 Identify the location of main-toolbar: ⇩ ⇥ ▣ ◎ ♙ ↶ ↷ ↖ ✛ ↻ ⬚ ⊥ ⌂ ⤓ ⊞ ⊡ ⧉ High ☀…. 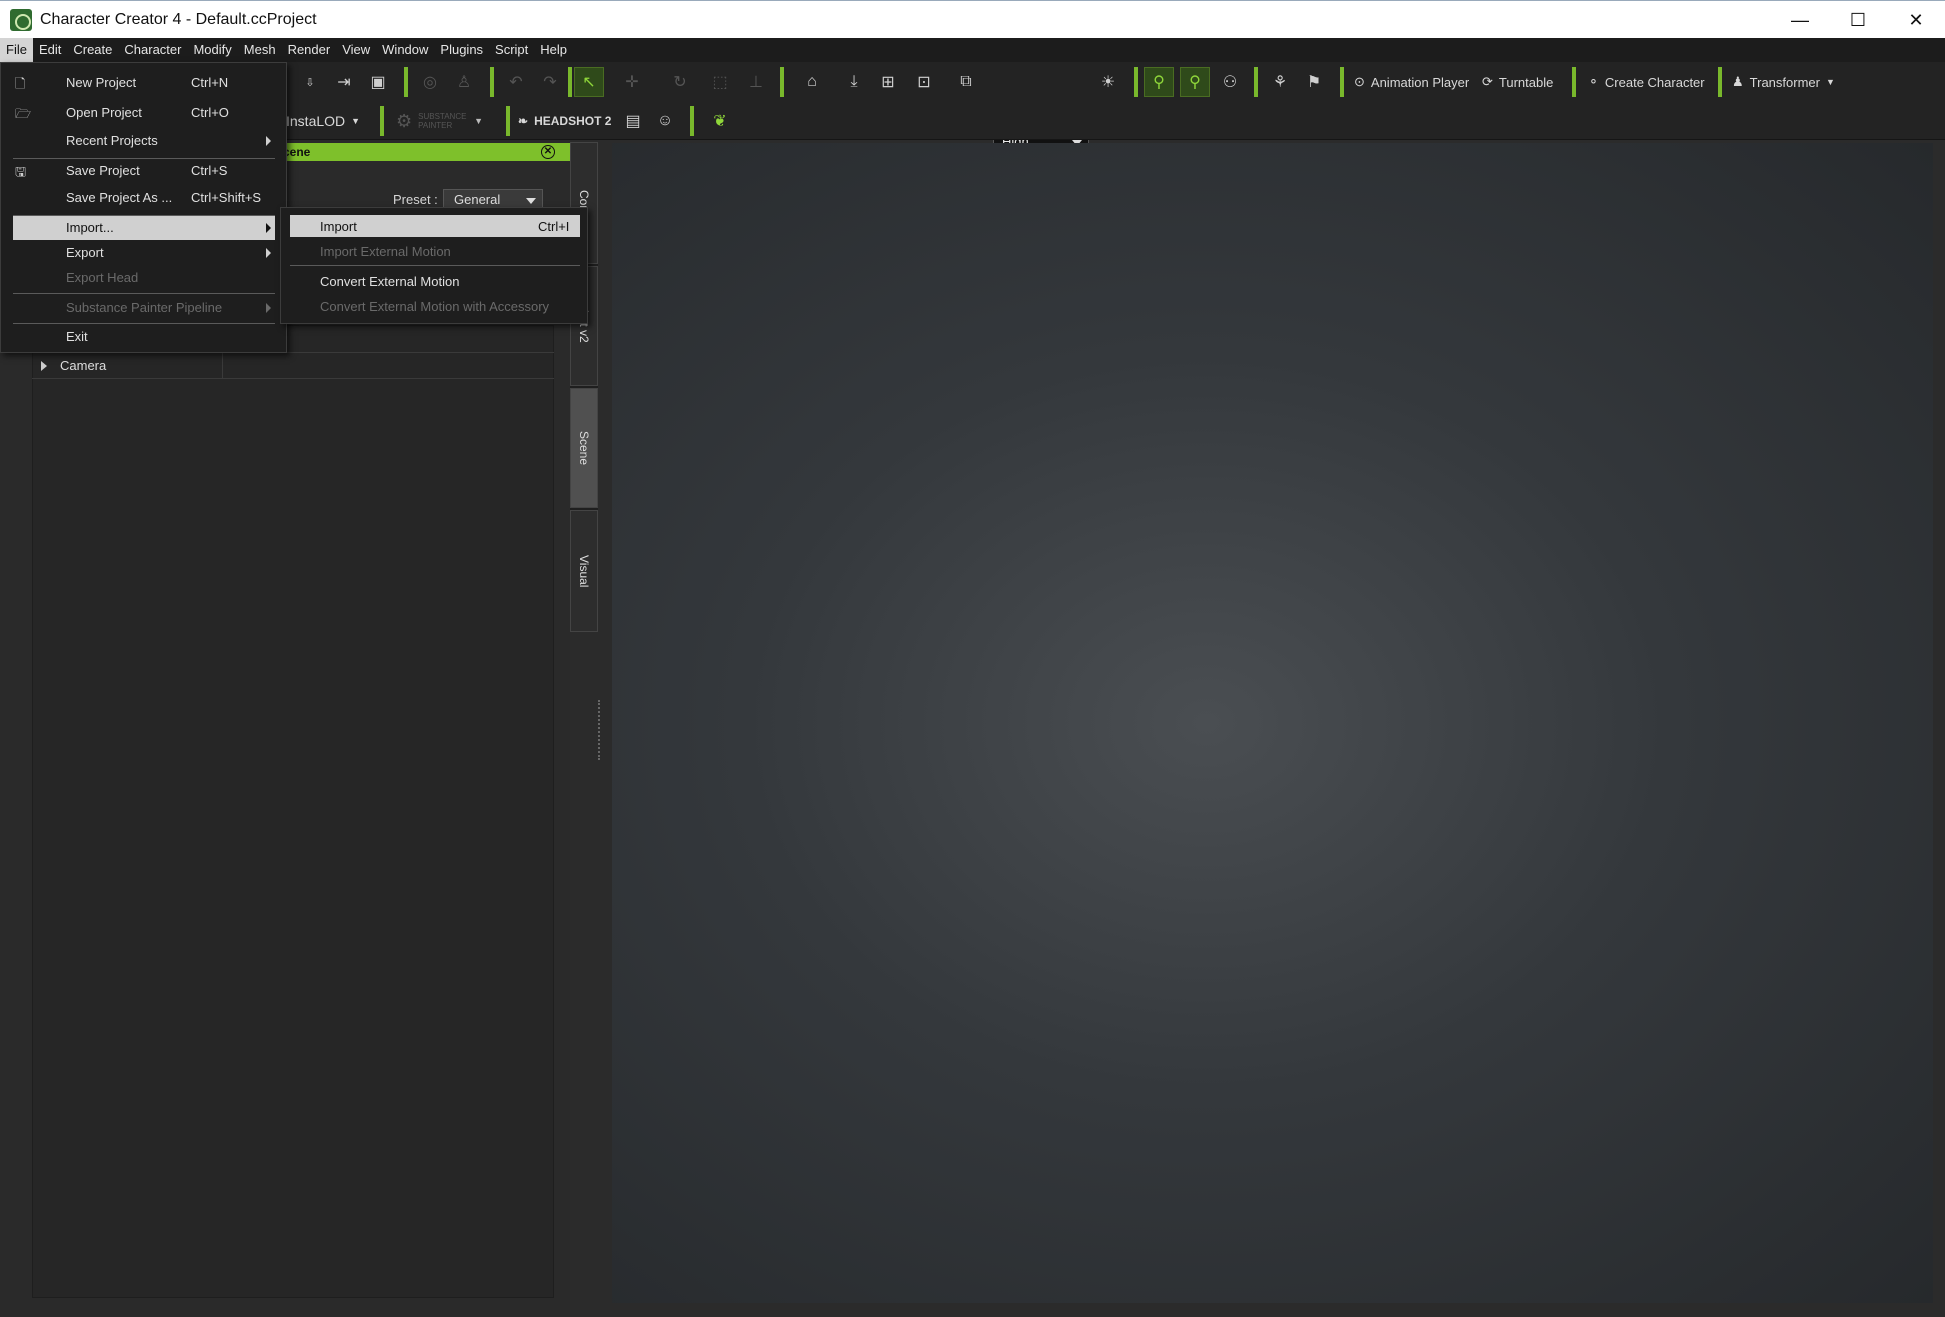
(972, 108).